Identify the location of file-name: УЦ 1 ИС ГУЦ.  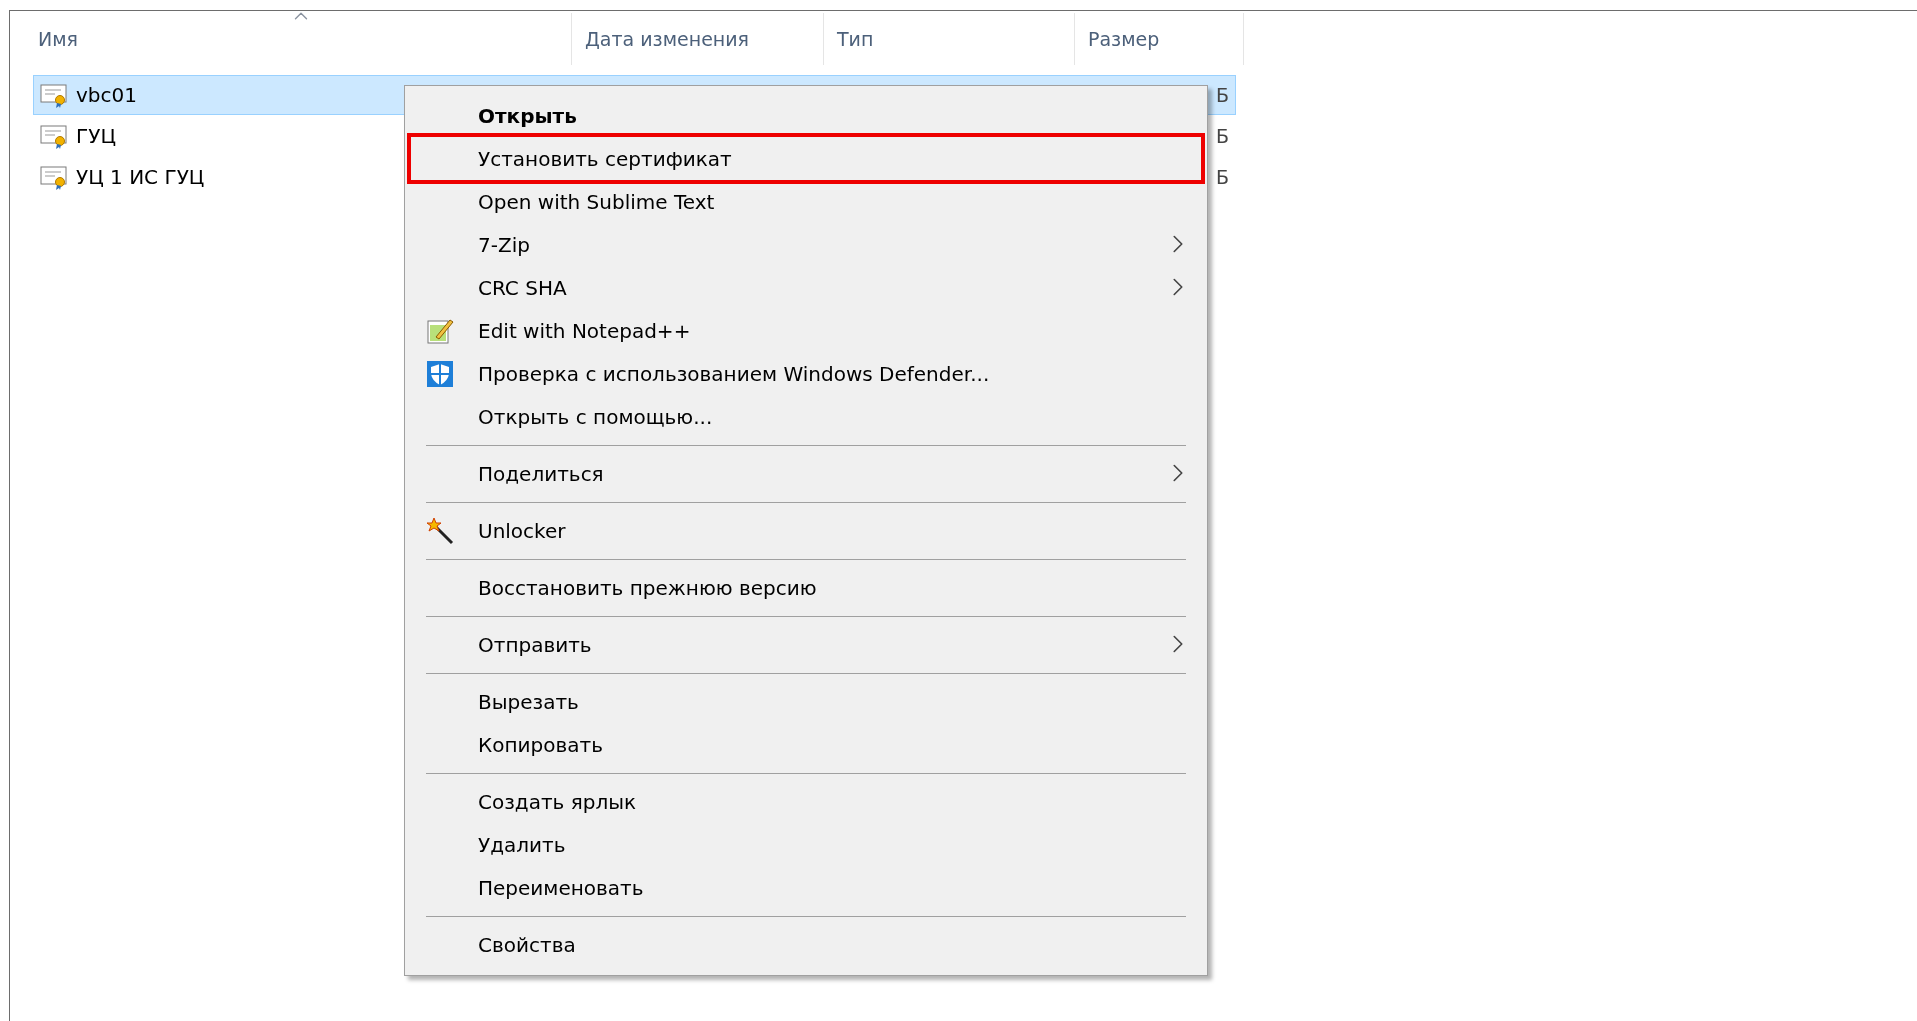
(140, 177).